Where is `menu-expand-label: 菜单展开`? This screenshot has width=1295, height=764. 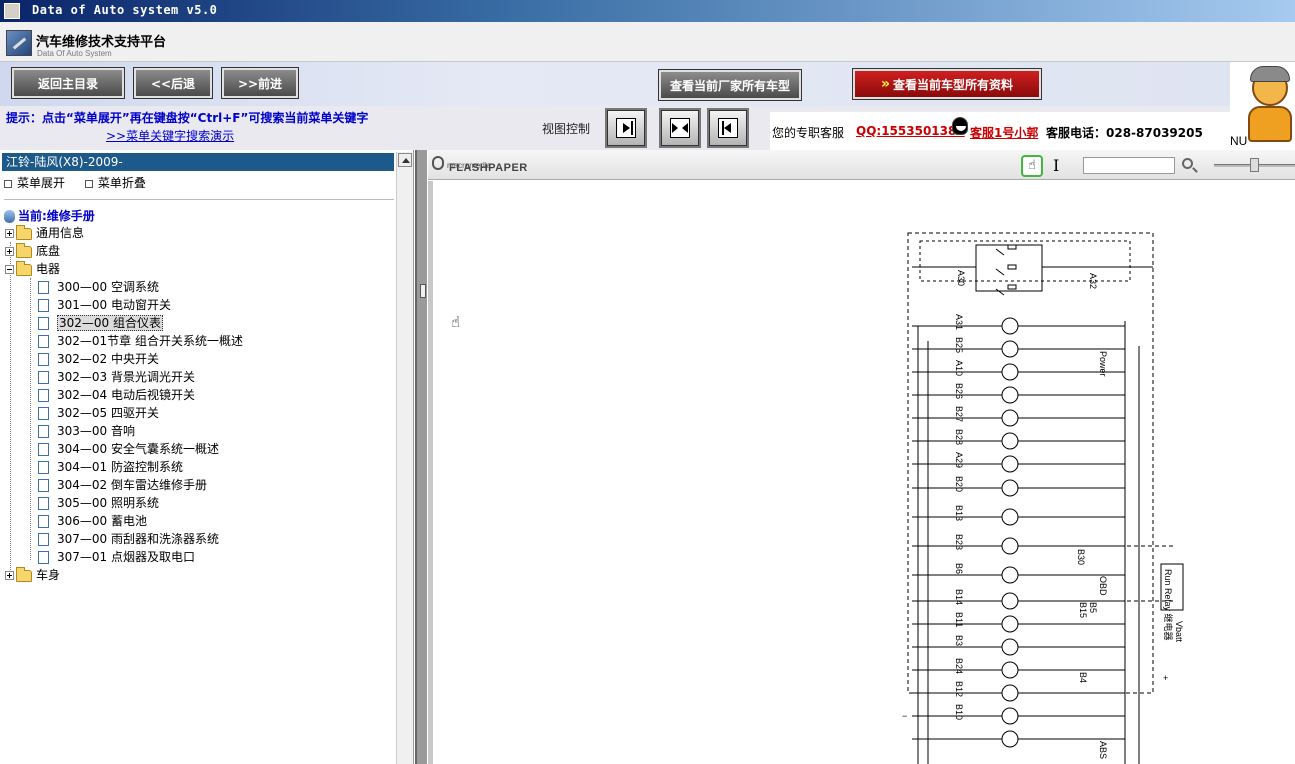 menu-expand-label: 菜单展开 is located at coordinates (41, 183).